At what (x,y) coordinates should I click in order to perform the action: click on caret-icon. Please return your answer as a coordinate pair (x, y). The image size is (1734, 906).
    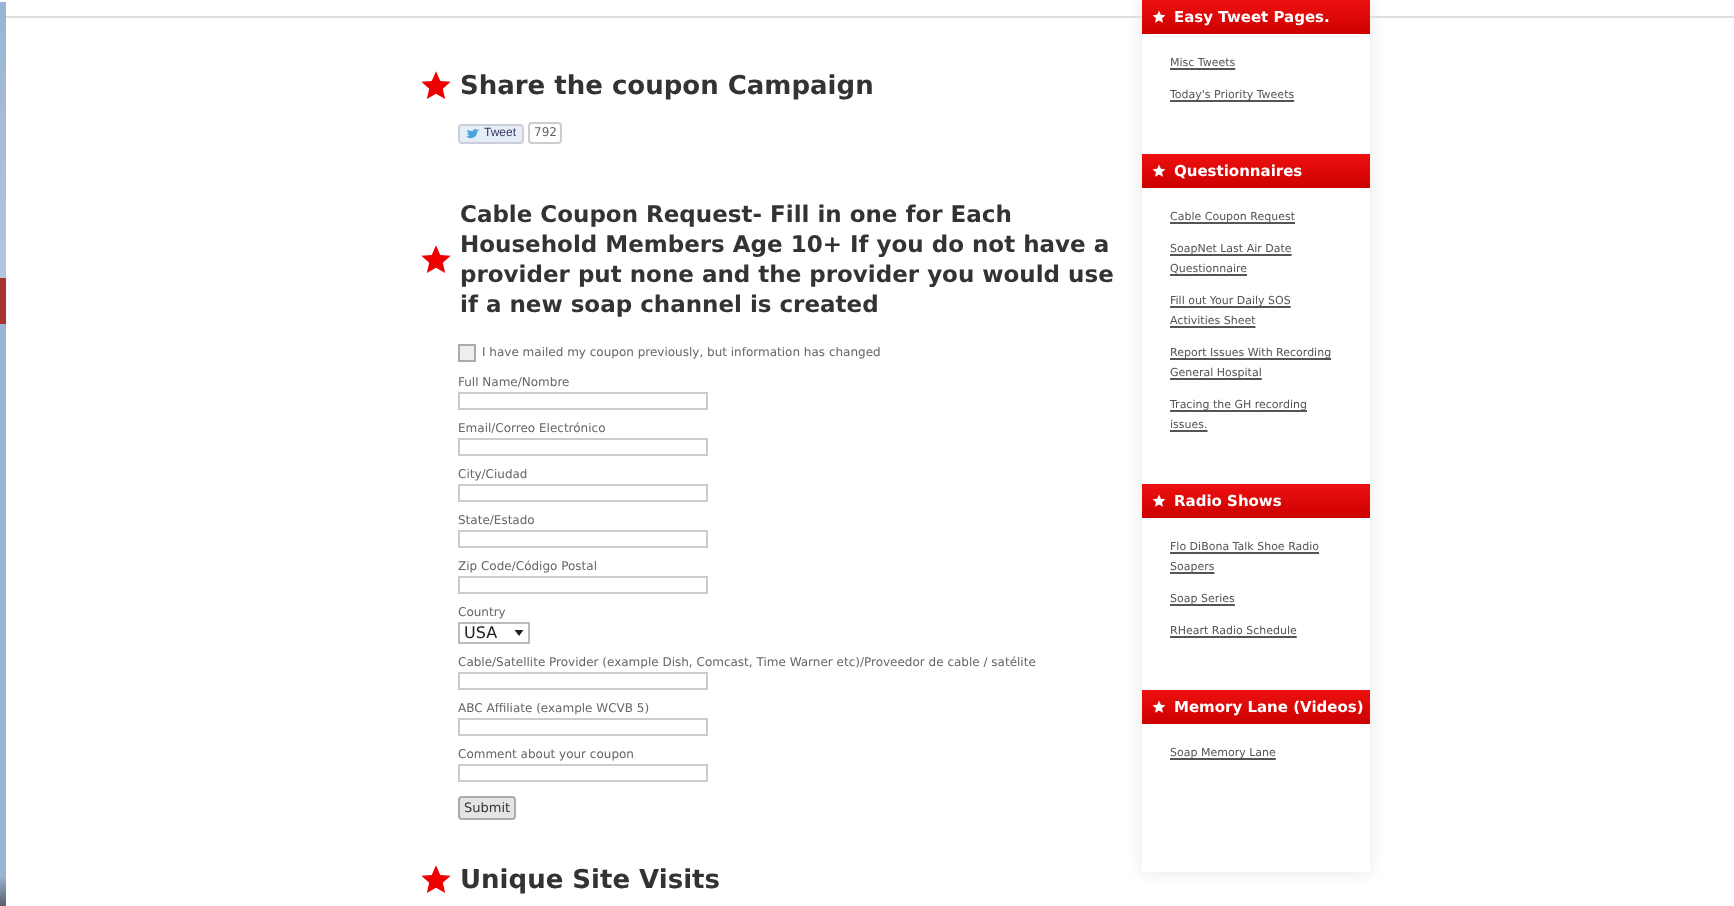
    Looking at the image, I should click on (518, 633).